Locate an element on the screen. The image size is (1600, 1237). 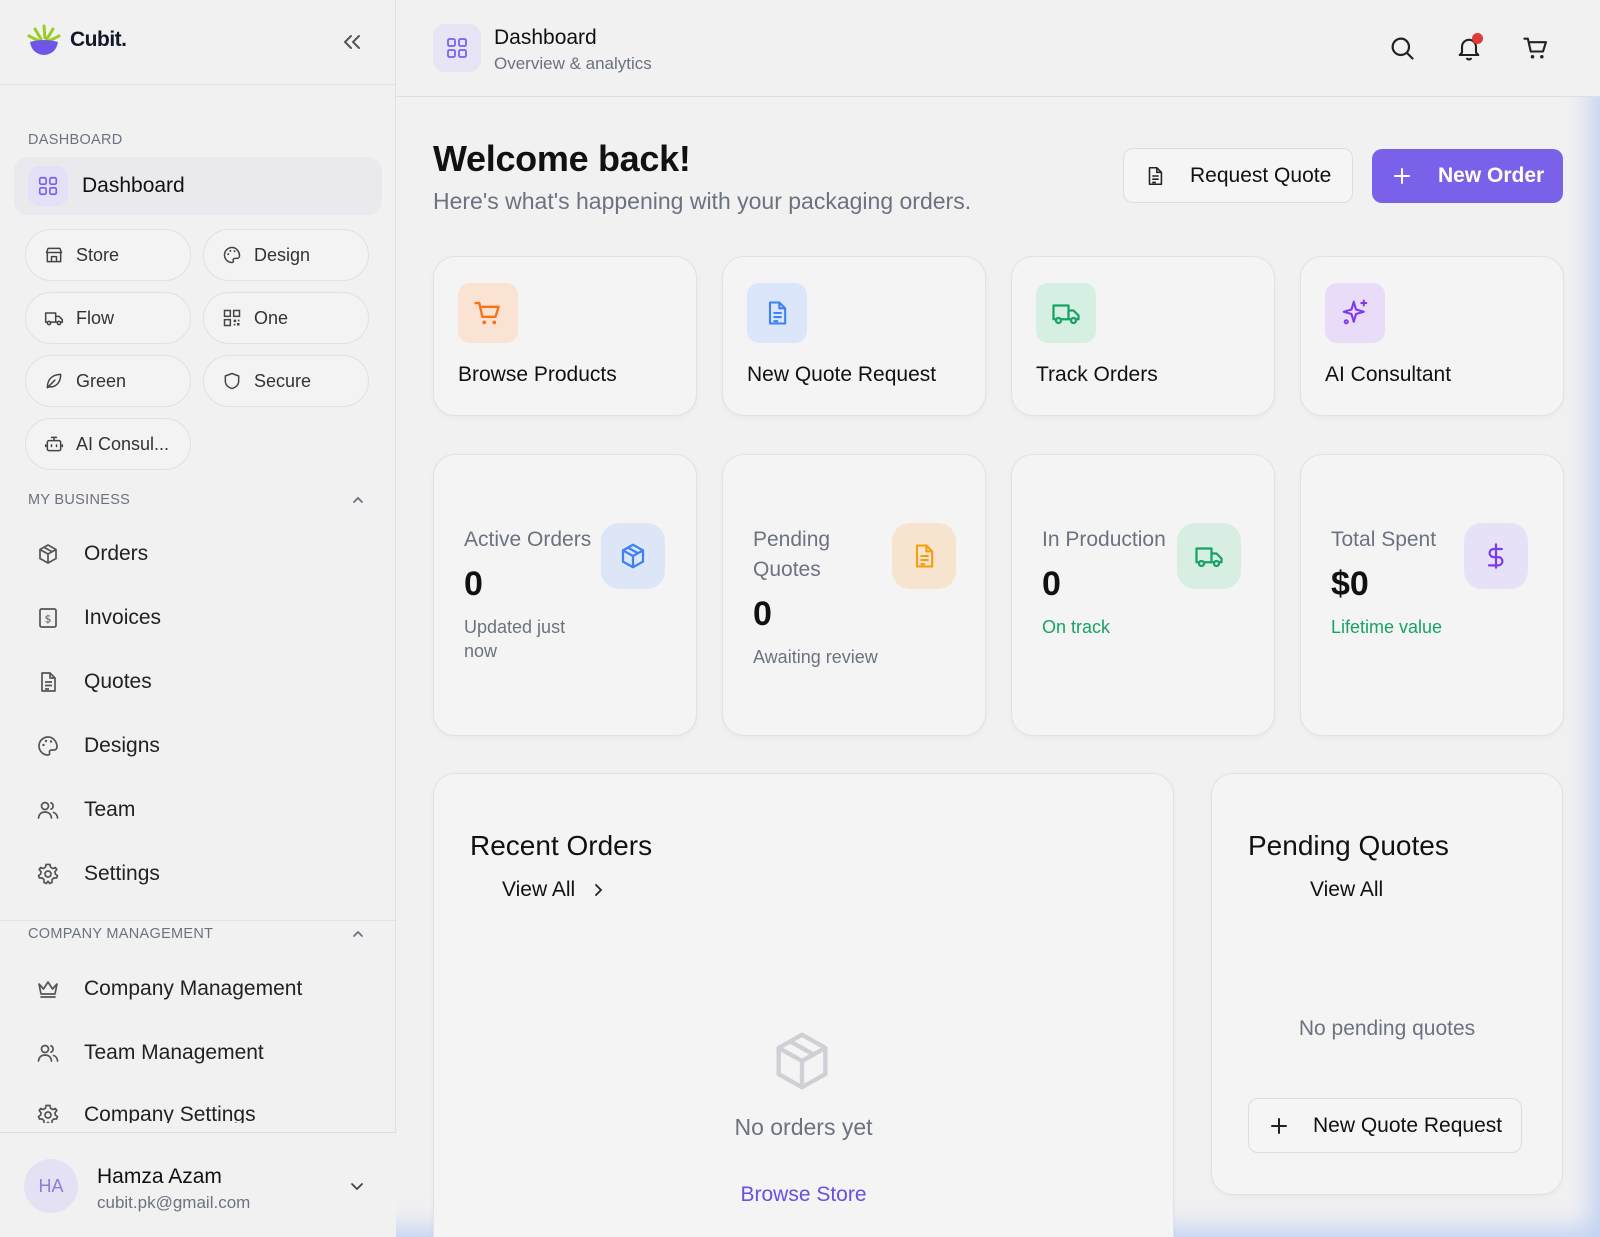
browse-store-link: Browse Store is located at coordinates (803, 1195).